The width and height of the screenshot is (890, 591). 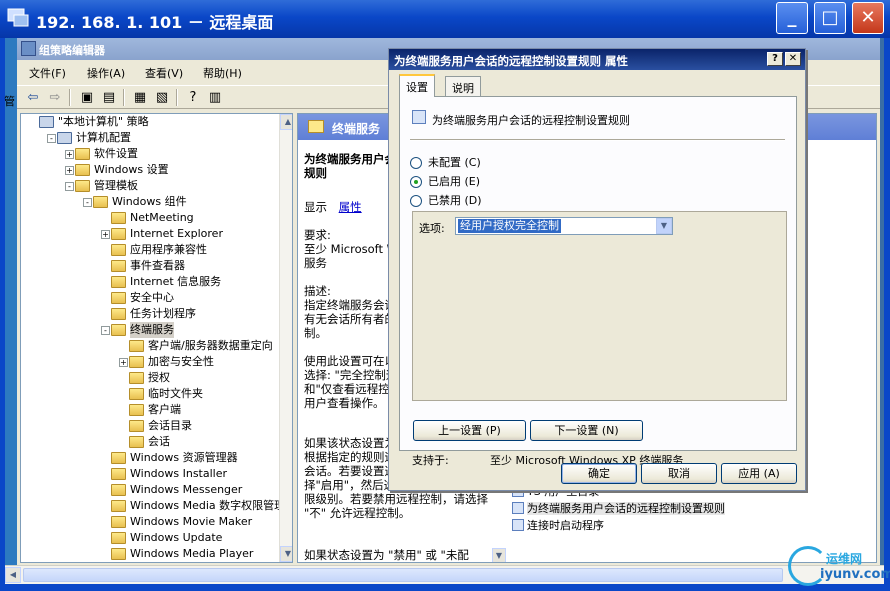 I want to click on tree-item: 任务计划程序, so click(x=149, y=314).